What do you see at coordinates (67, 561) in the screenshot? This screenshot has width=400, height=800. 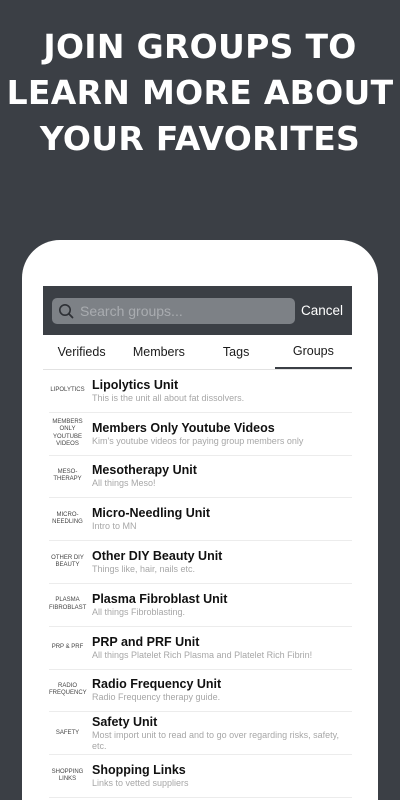 I see `group-icon: OTHER DIY BEAUTY` at bounding box center [67, 561].